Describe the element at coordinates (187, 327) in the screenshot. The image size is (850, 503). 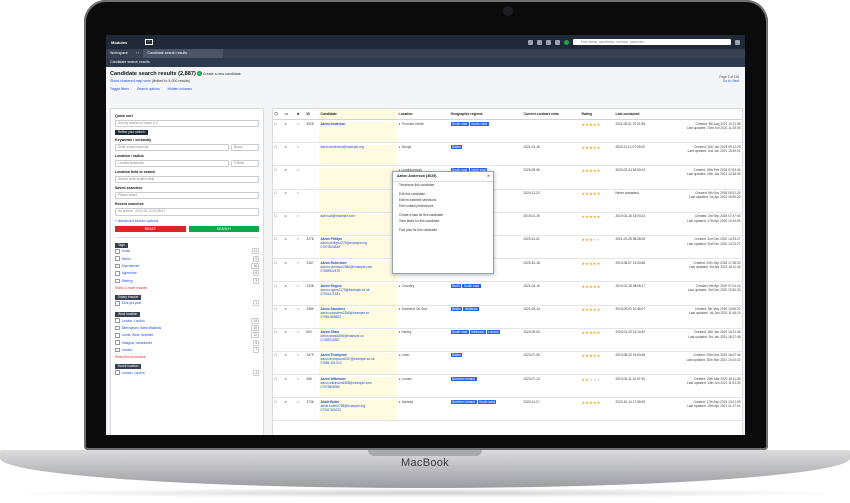
I see `facet-option: Birmingham, West Midlands 15` at that location.